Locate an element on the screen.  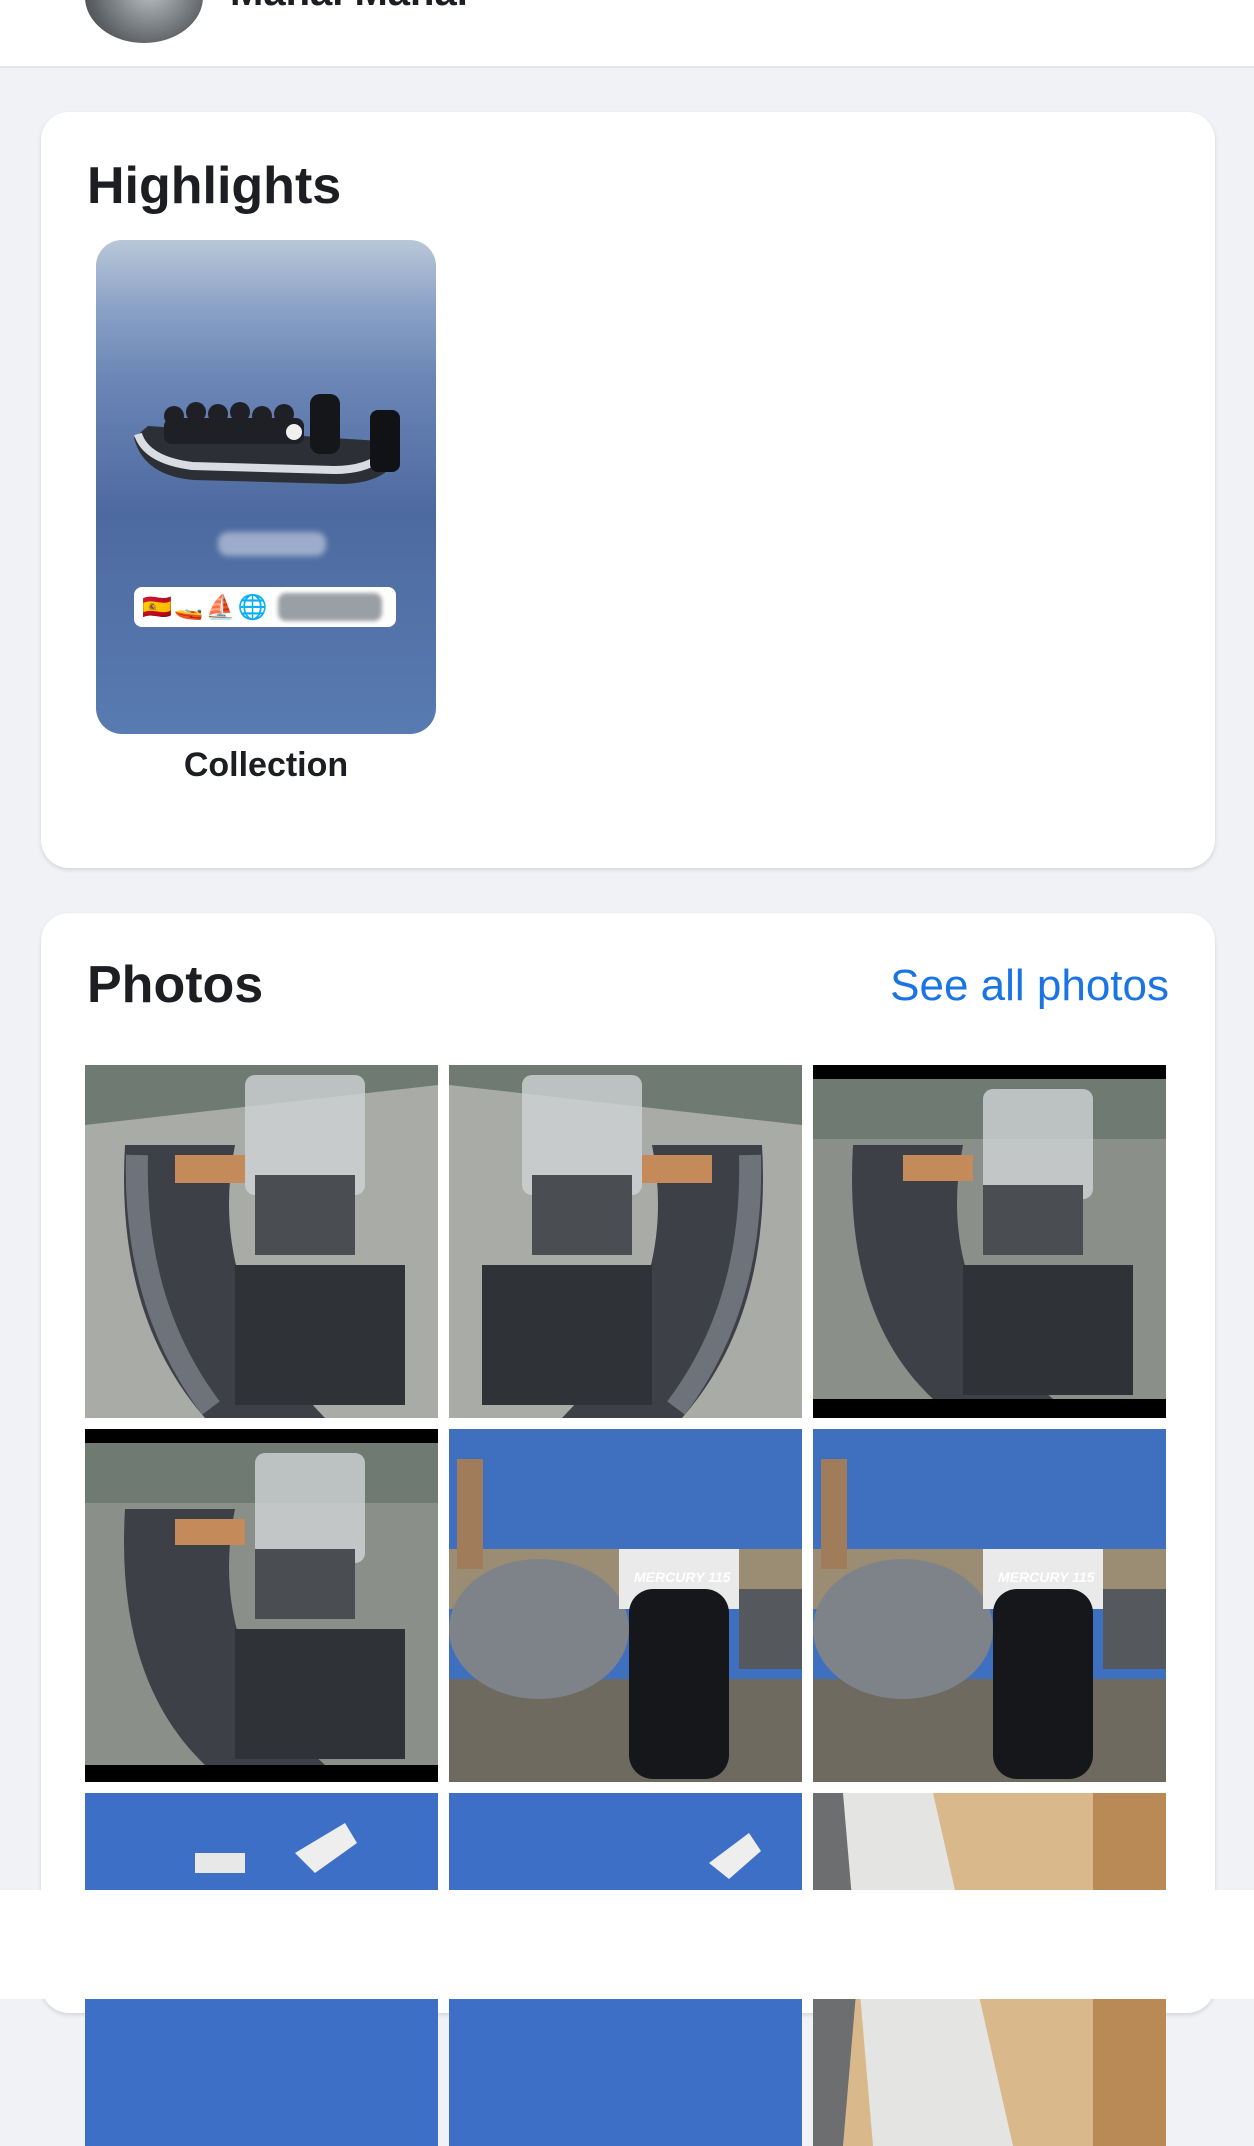
highlight-label: Collection is located at coordinates (266, 765).